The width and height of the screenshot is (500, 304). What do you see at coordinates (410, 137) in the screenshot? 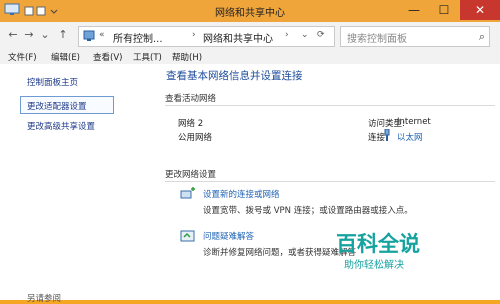
I see `ethernet-connection-link: 以太网` at bounding box center [410, 137].